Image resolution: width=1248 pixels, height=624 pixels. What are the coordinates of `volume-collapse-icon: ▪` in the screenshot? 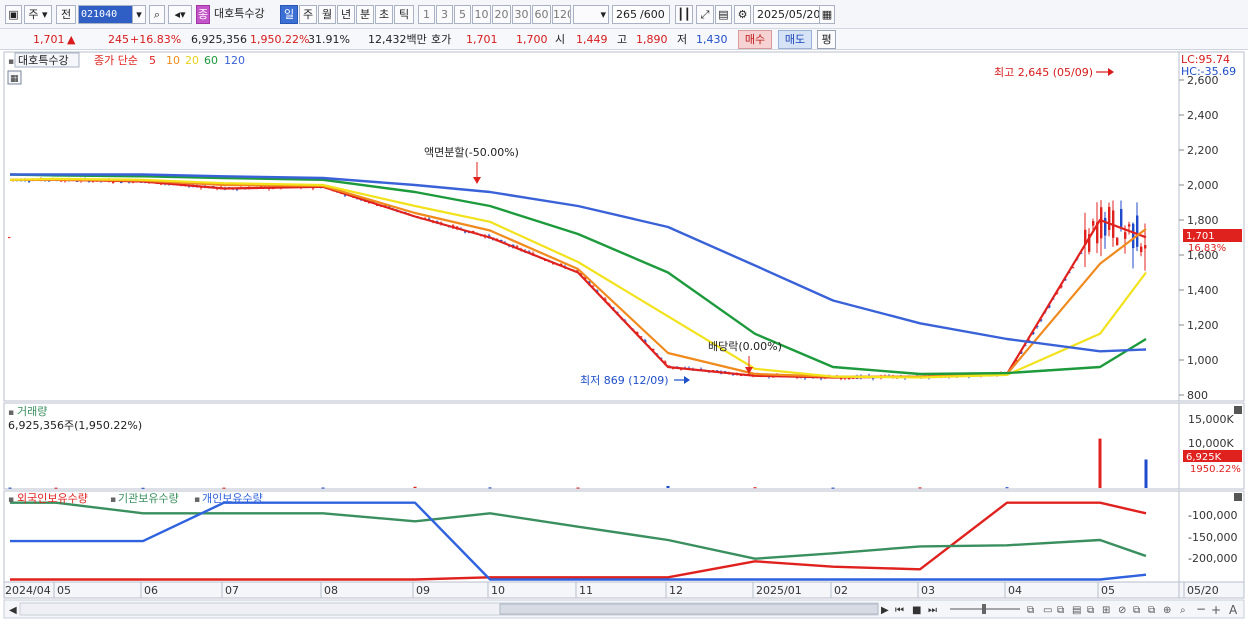 It's located at (11, 413).